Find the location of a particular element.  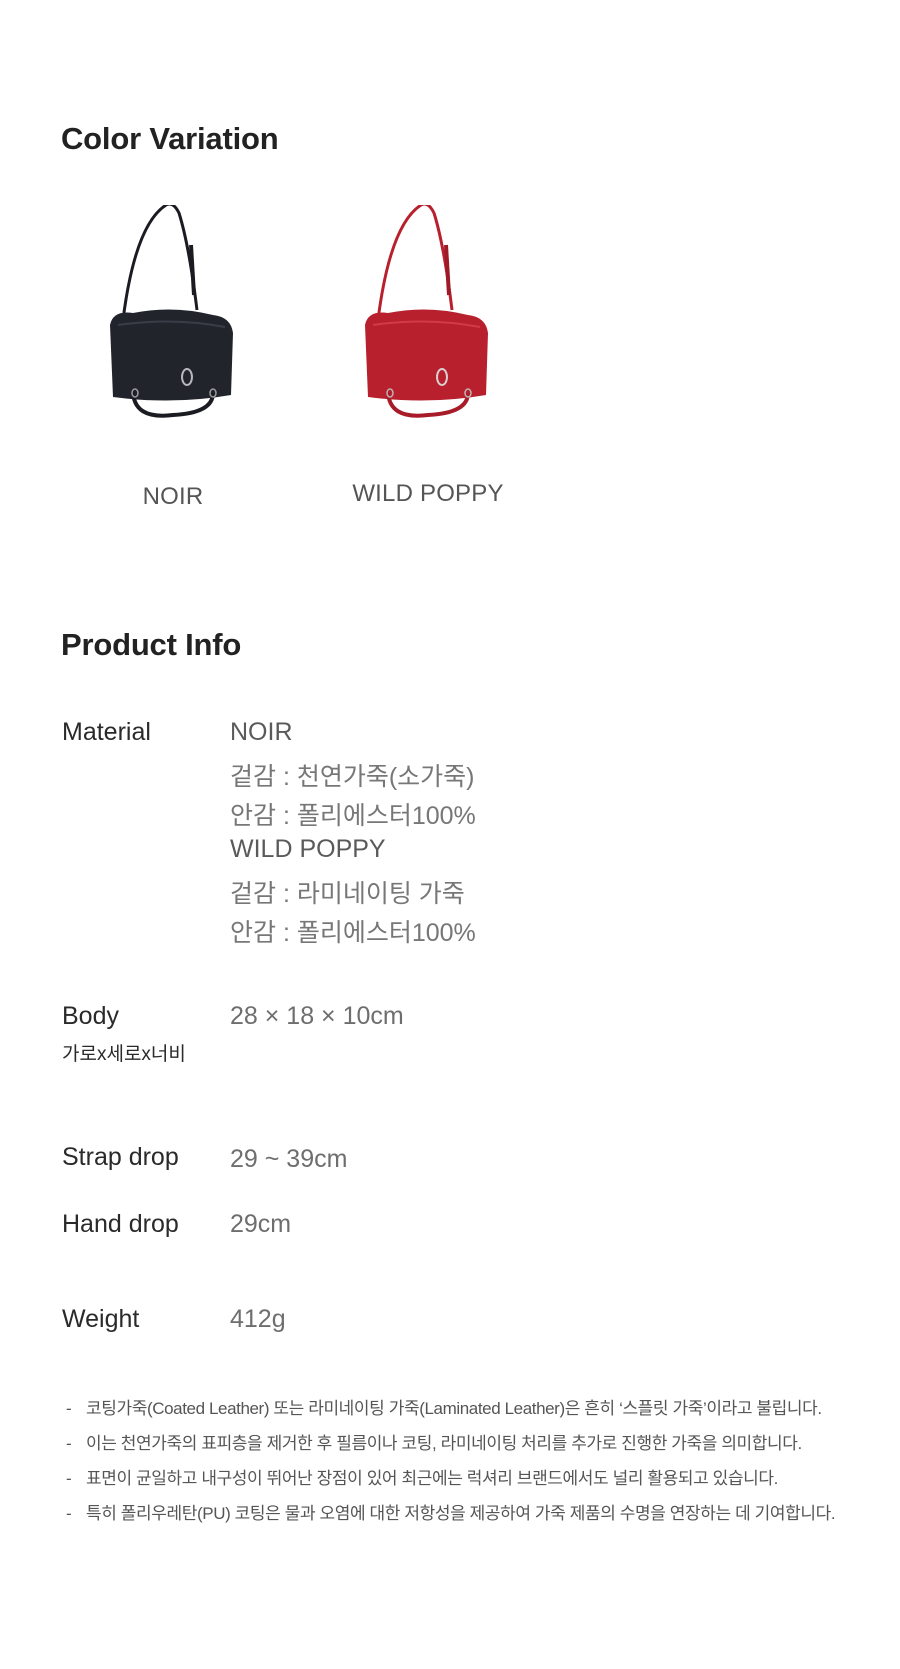

bag-image-noir is located at coordinates (171, 311).